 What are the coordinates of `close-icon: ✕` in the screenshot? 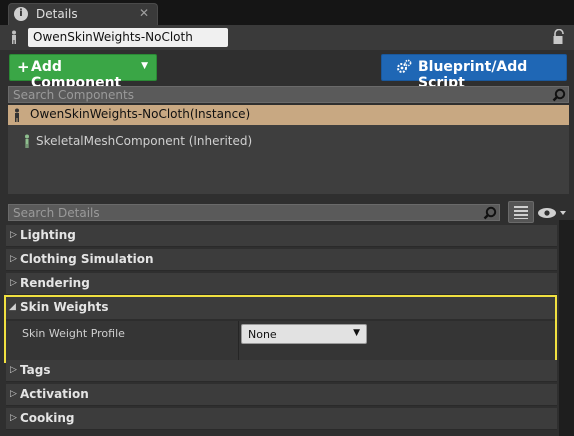 It's located at (144, 13).